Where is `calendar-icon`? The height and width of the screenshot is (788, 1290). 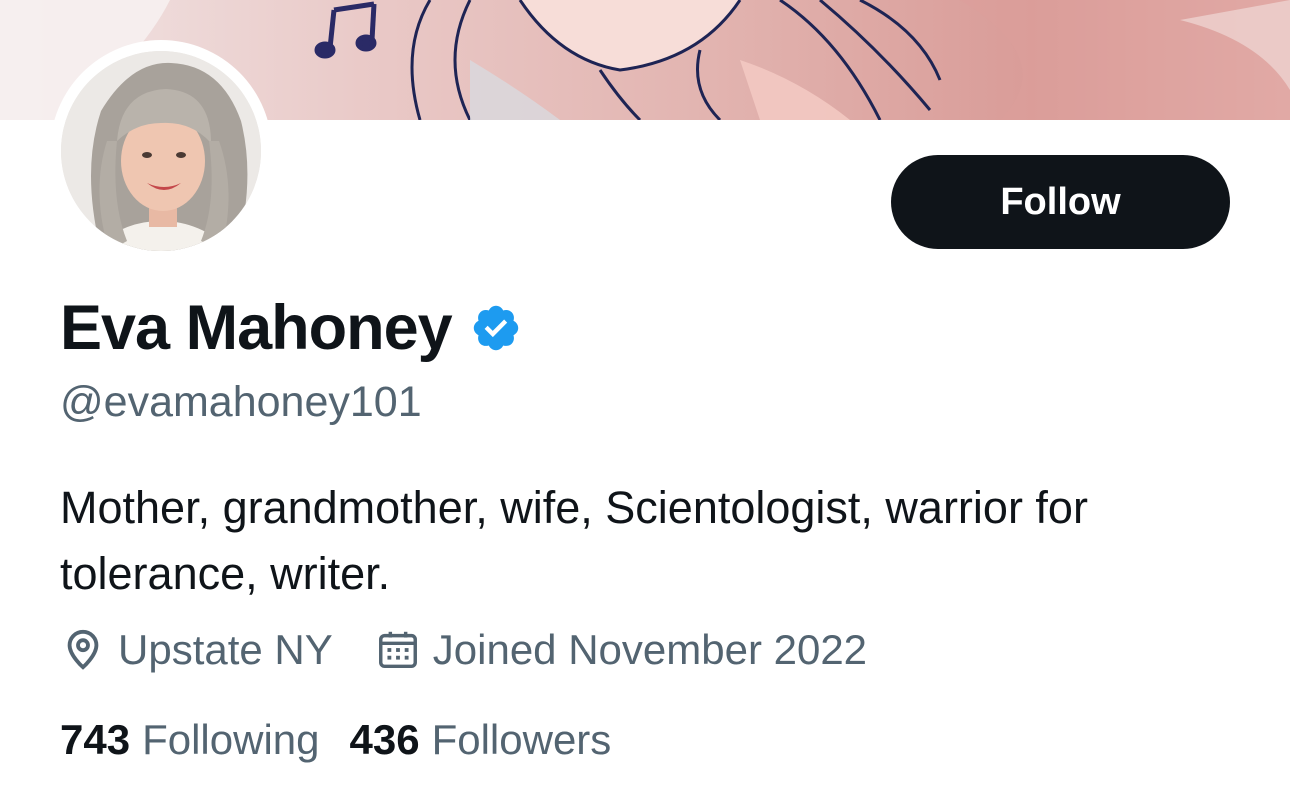
calendar-icon is located at coordinates (398, 650).